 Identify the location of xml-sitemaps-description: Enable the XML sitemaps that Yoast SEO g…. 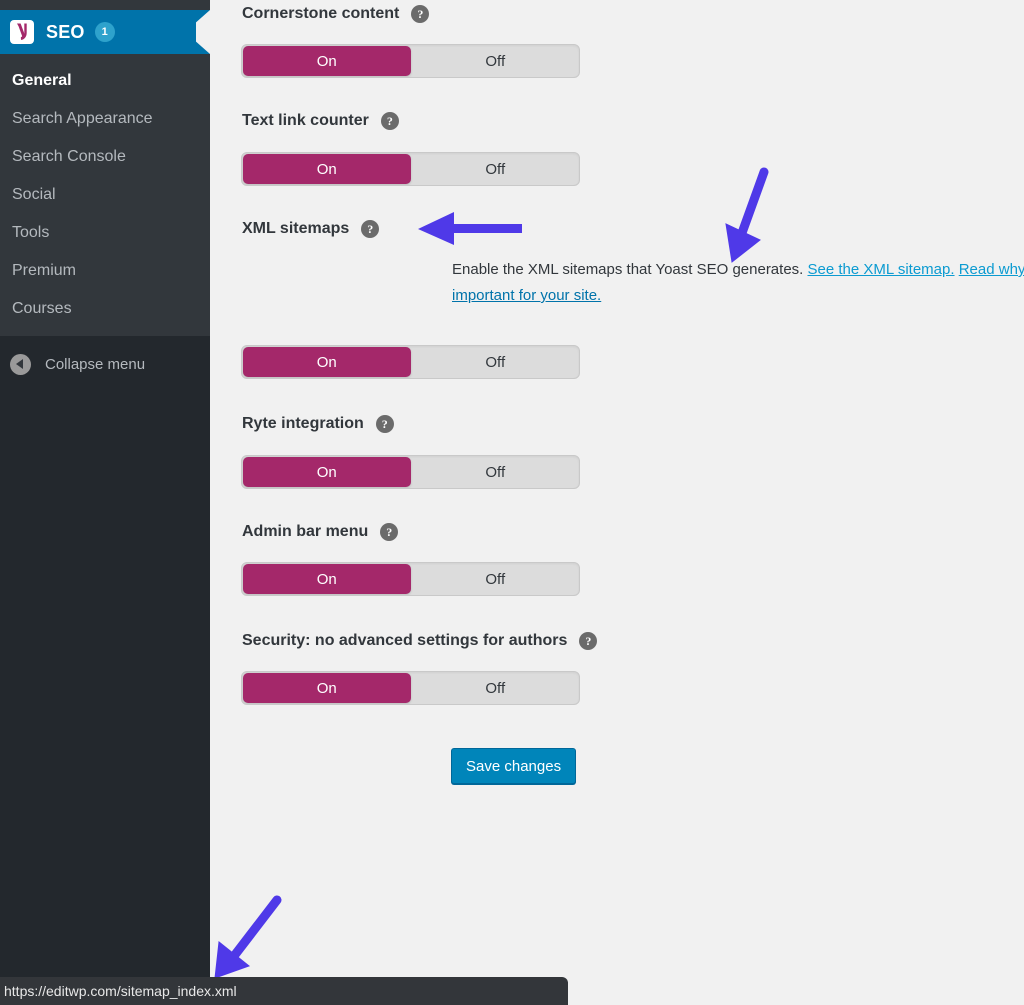
(738, 283).